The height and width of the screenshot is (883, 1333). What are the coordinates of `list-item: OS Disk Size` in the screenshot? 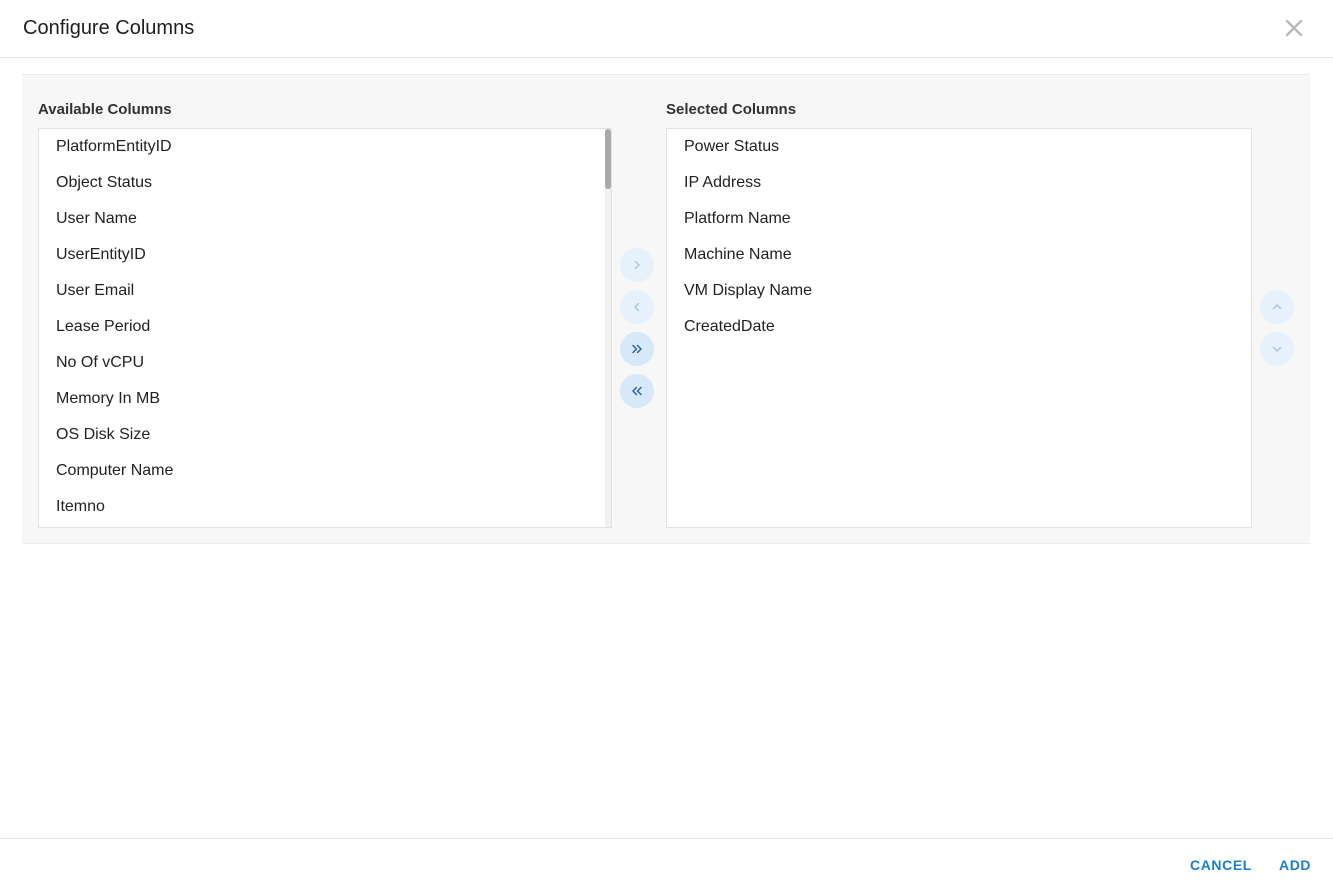 It's located at (325, 435).